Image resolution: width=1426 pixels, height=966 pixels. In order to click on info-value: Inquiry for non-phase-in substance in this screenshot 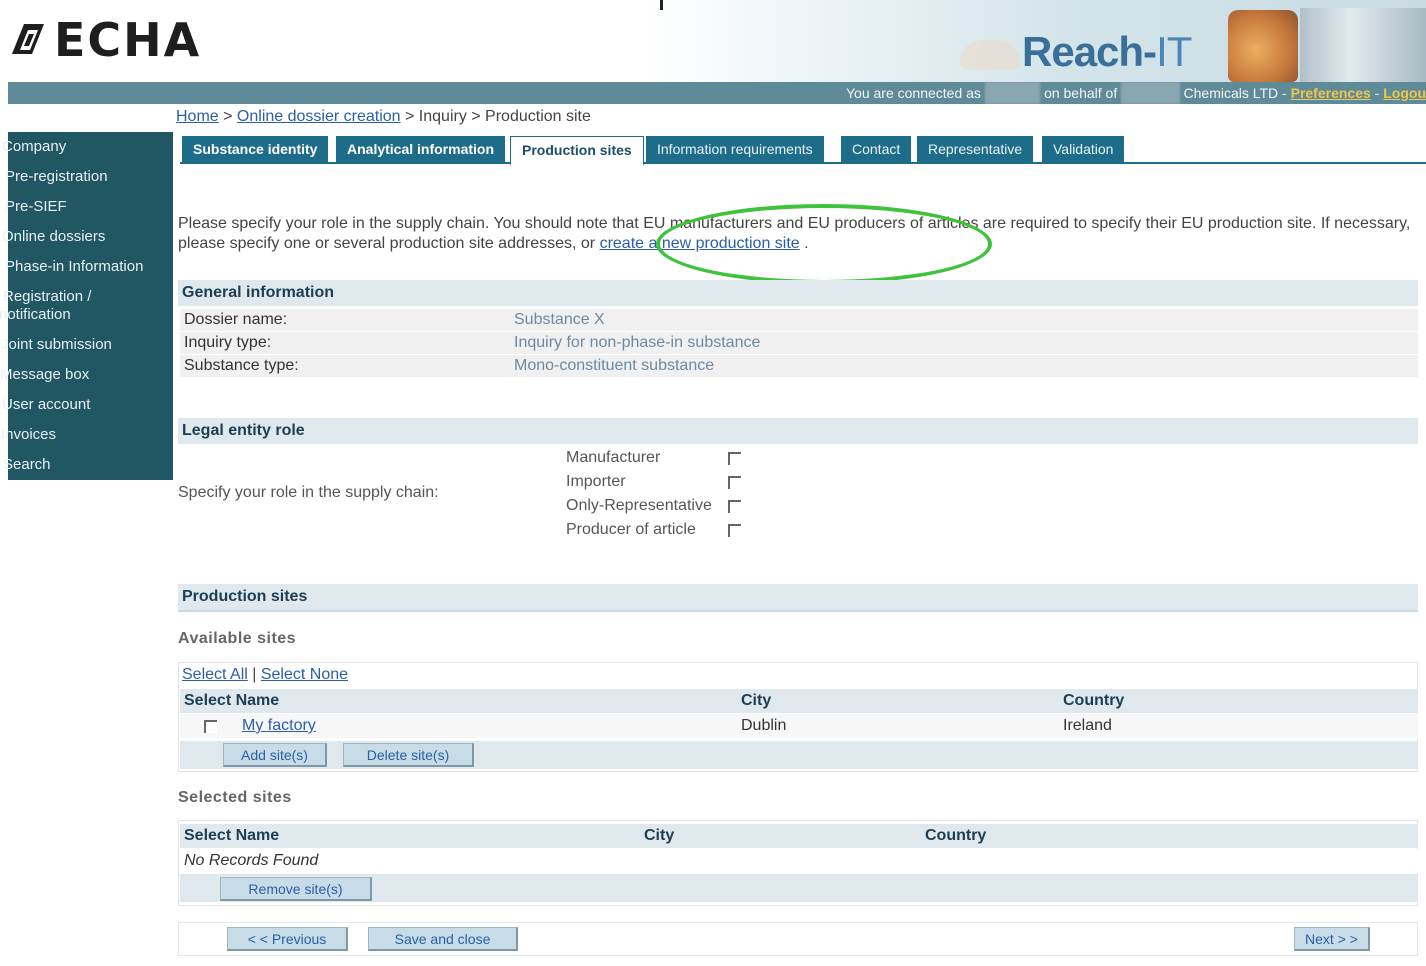, I will do `click(637, 342)`.